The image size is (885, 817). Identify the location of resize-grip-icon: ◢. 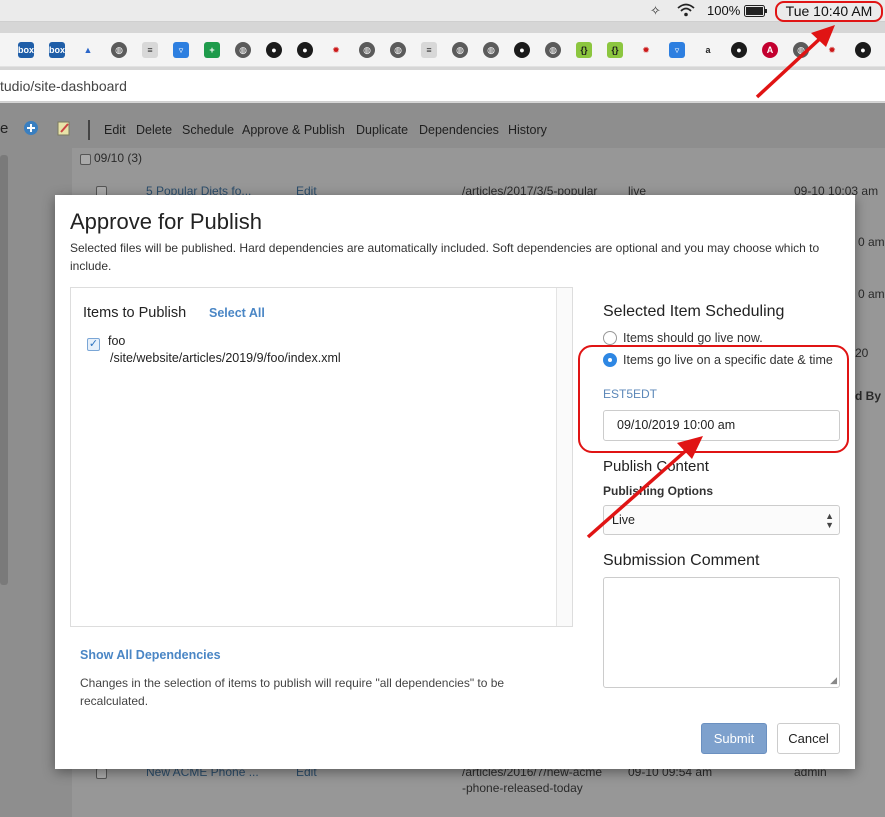
(833, 680).